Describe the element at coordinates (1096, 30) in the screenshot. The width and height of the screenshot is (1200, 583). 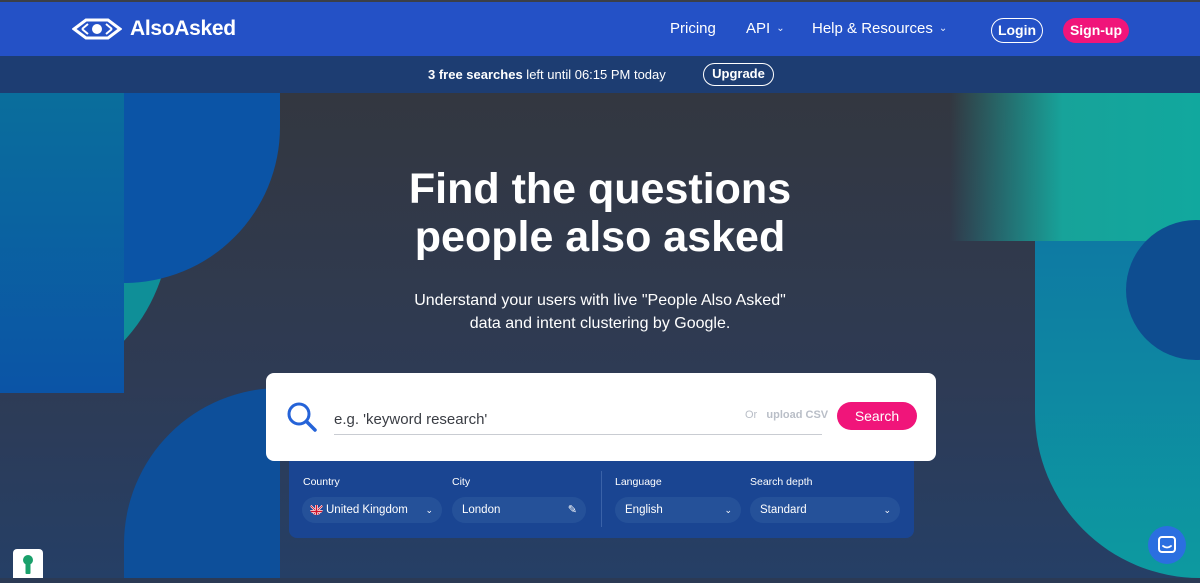
I see `signup-button: Sign-up` at that location.